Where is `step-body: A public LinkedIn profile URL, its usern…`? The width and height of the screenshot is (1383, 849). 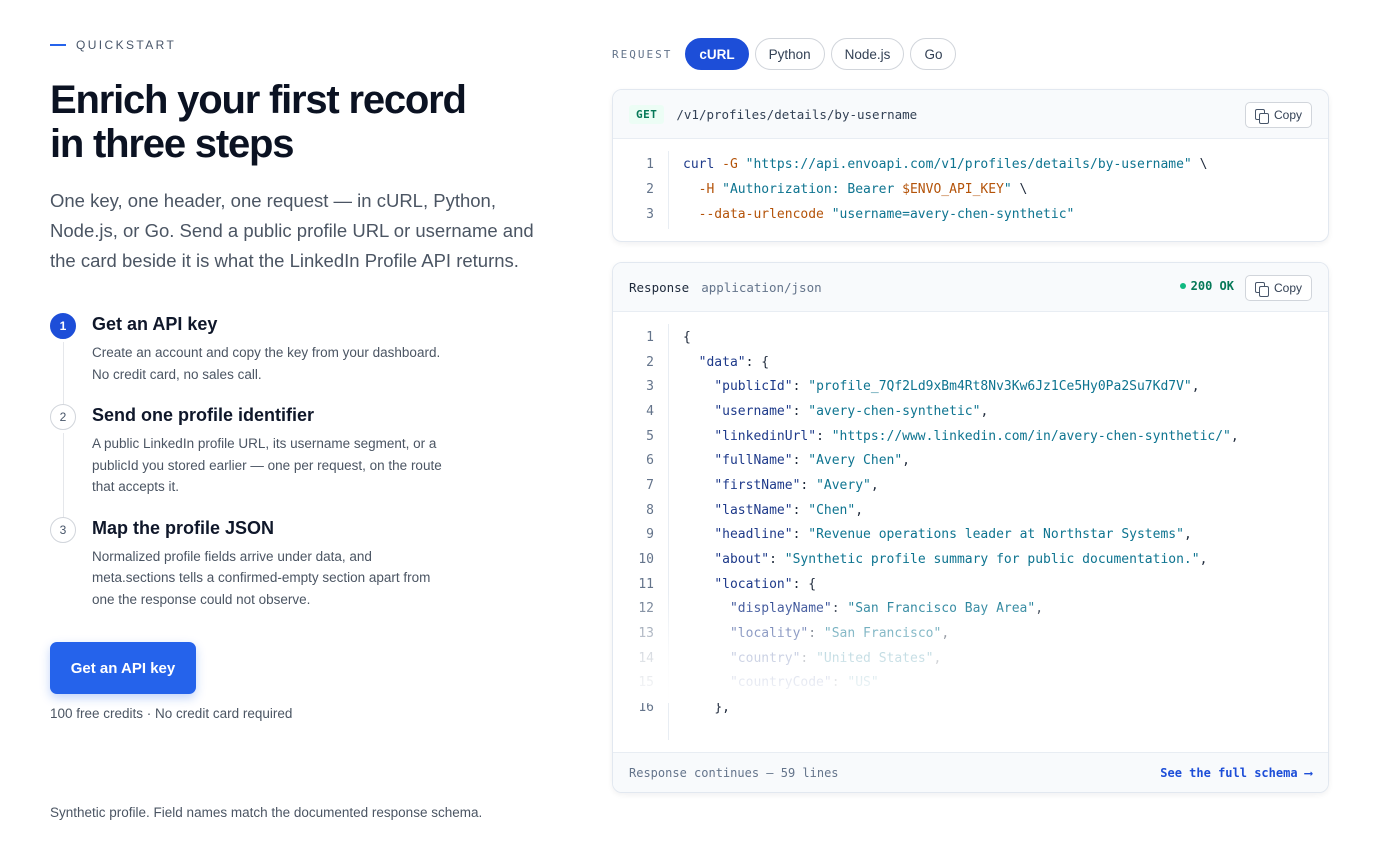
step-body: A public LinkedIn profile URL, its usern… is located at coordinates (267, 465).